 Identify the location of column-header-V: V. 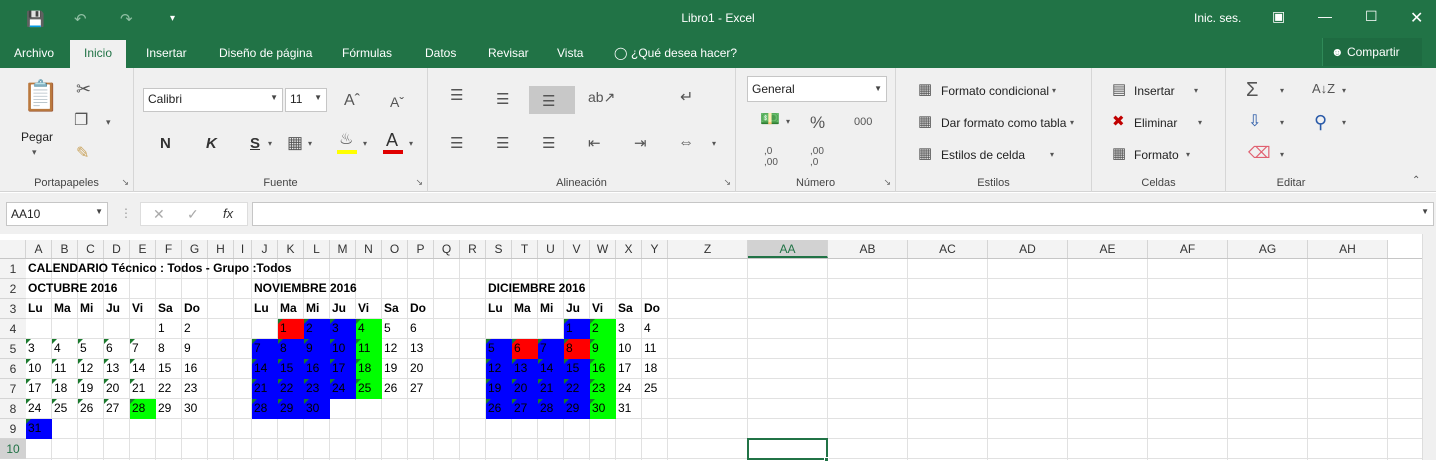
(577, 249).